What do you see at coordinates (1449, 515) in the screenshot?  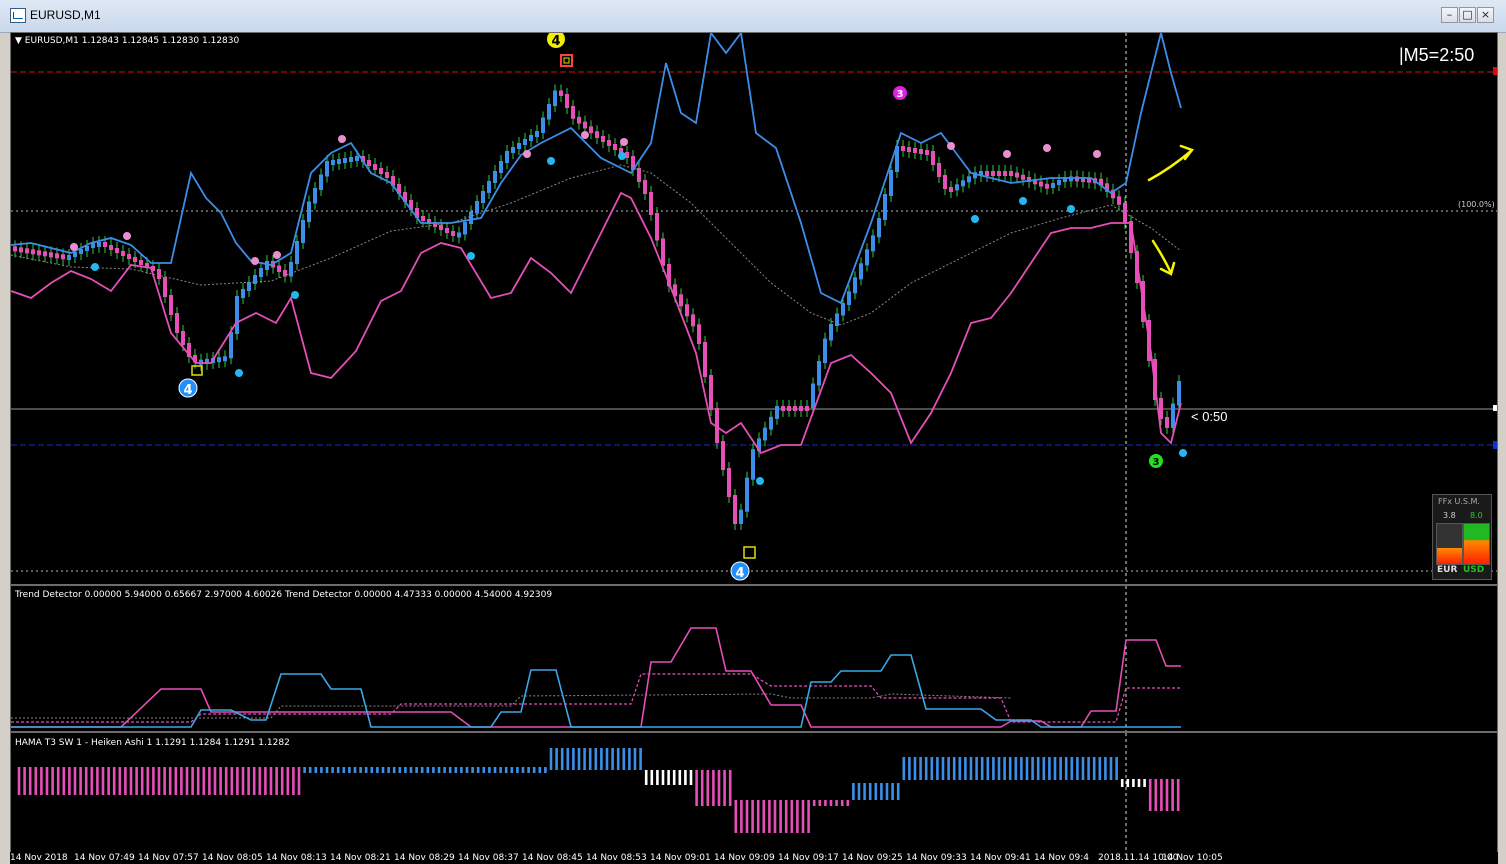 I see `eur-value: 3.8` at bounding box center [1449, 515].